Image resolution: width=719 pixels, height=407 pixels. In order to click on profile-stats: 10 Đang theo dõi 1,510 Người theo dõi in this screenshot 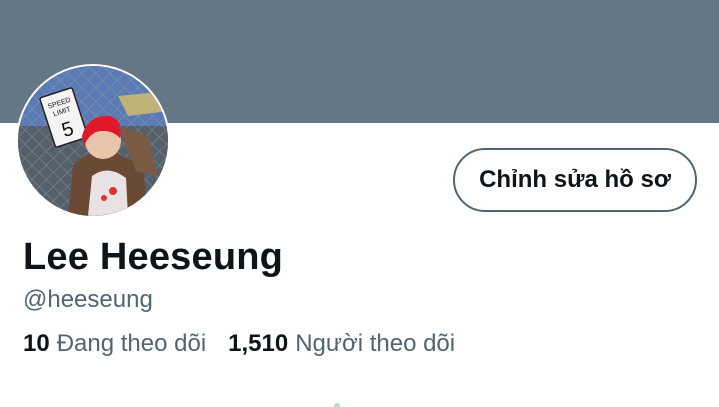, I will do `click(239, 344)`.